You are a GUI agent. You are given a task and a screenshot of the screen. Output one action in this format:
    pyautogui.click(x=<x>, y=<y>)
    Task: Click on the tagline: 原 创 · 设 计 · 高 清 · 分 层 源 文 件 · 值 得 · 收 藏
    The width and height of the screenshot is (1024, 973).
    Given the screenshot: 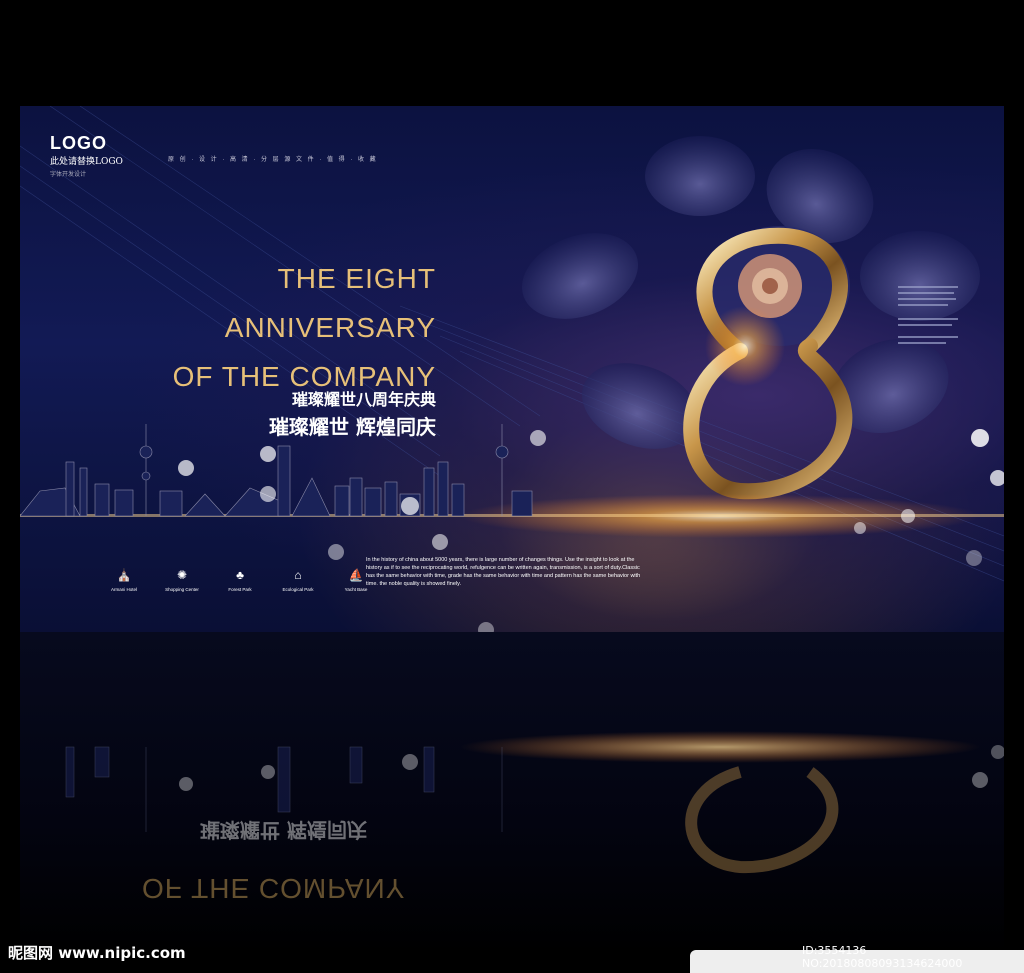 What is the action you would take?
    pyautogui.click(x=273, y=160)
    